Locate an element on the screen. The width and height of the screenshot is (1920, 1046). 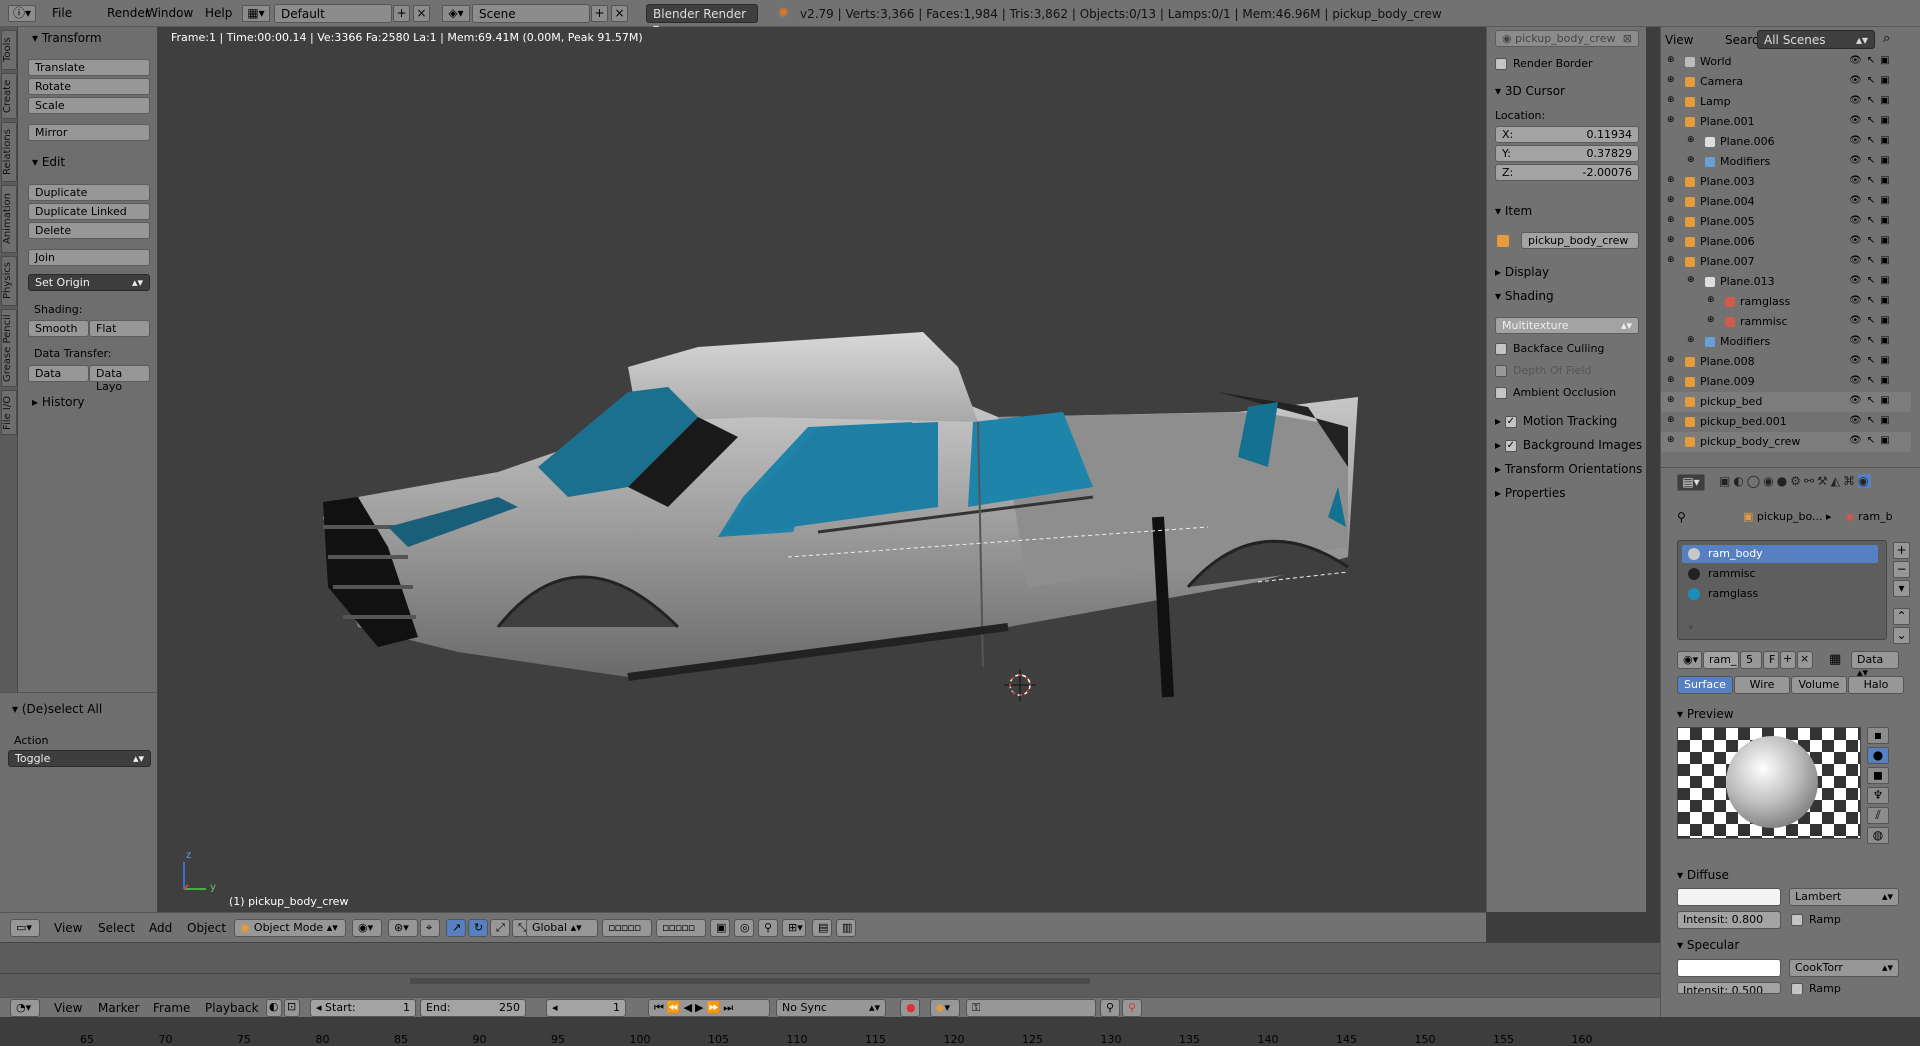
list-filter-icon: ◦ is located at coordinates (1691, 628).